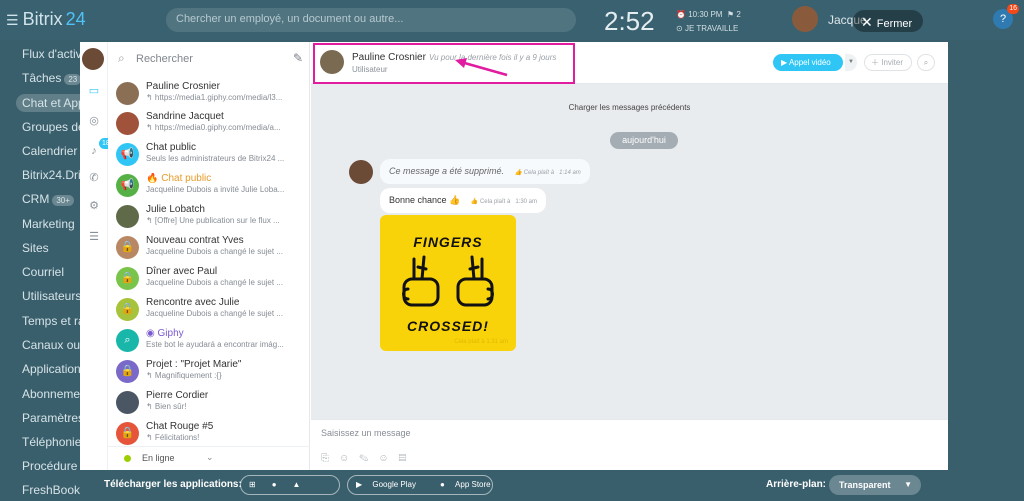  Describe the element at coordinates (51, 296) in the screenshot. I see `menu-item: Utilisateurs` at that location.